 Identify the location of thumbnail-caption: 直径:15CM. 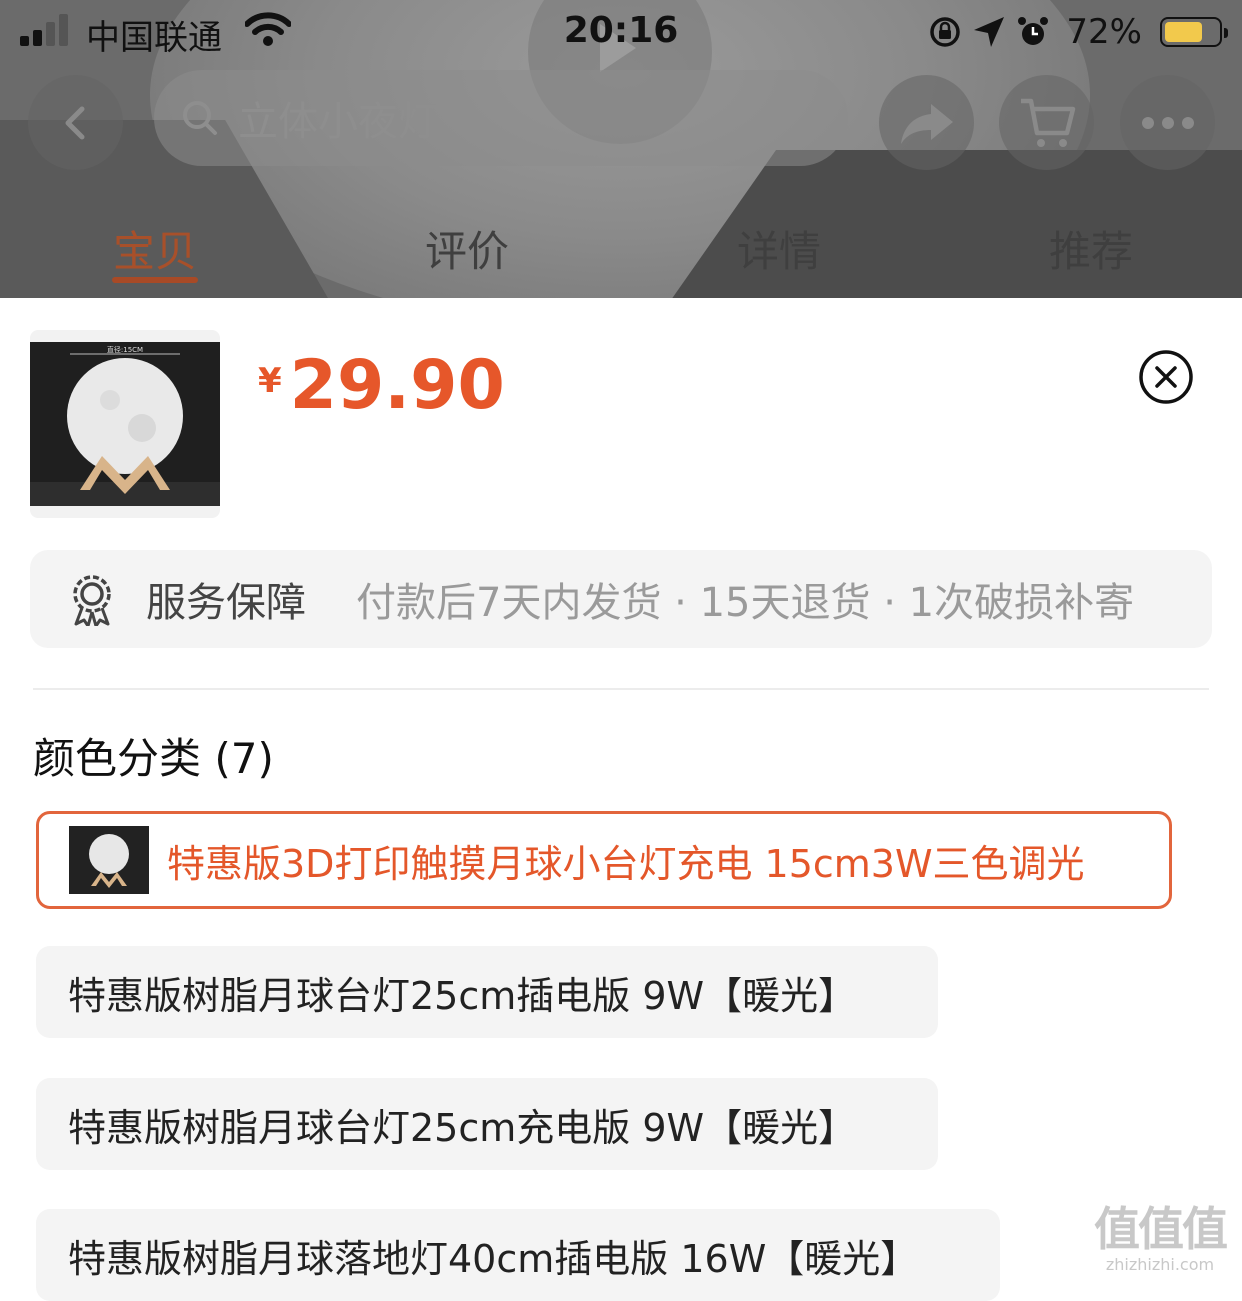
(125, 349).